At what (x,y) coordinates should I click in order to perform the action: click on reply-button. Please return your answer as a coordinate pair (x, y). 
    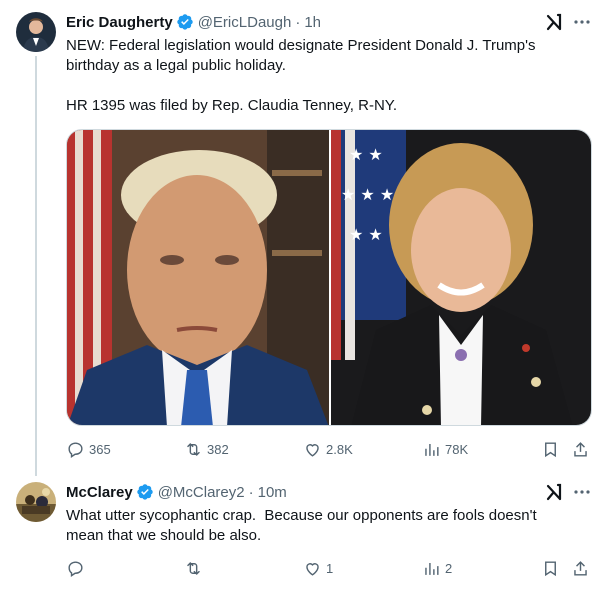
    Looking at the image, I should click on (77, 568).